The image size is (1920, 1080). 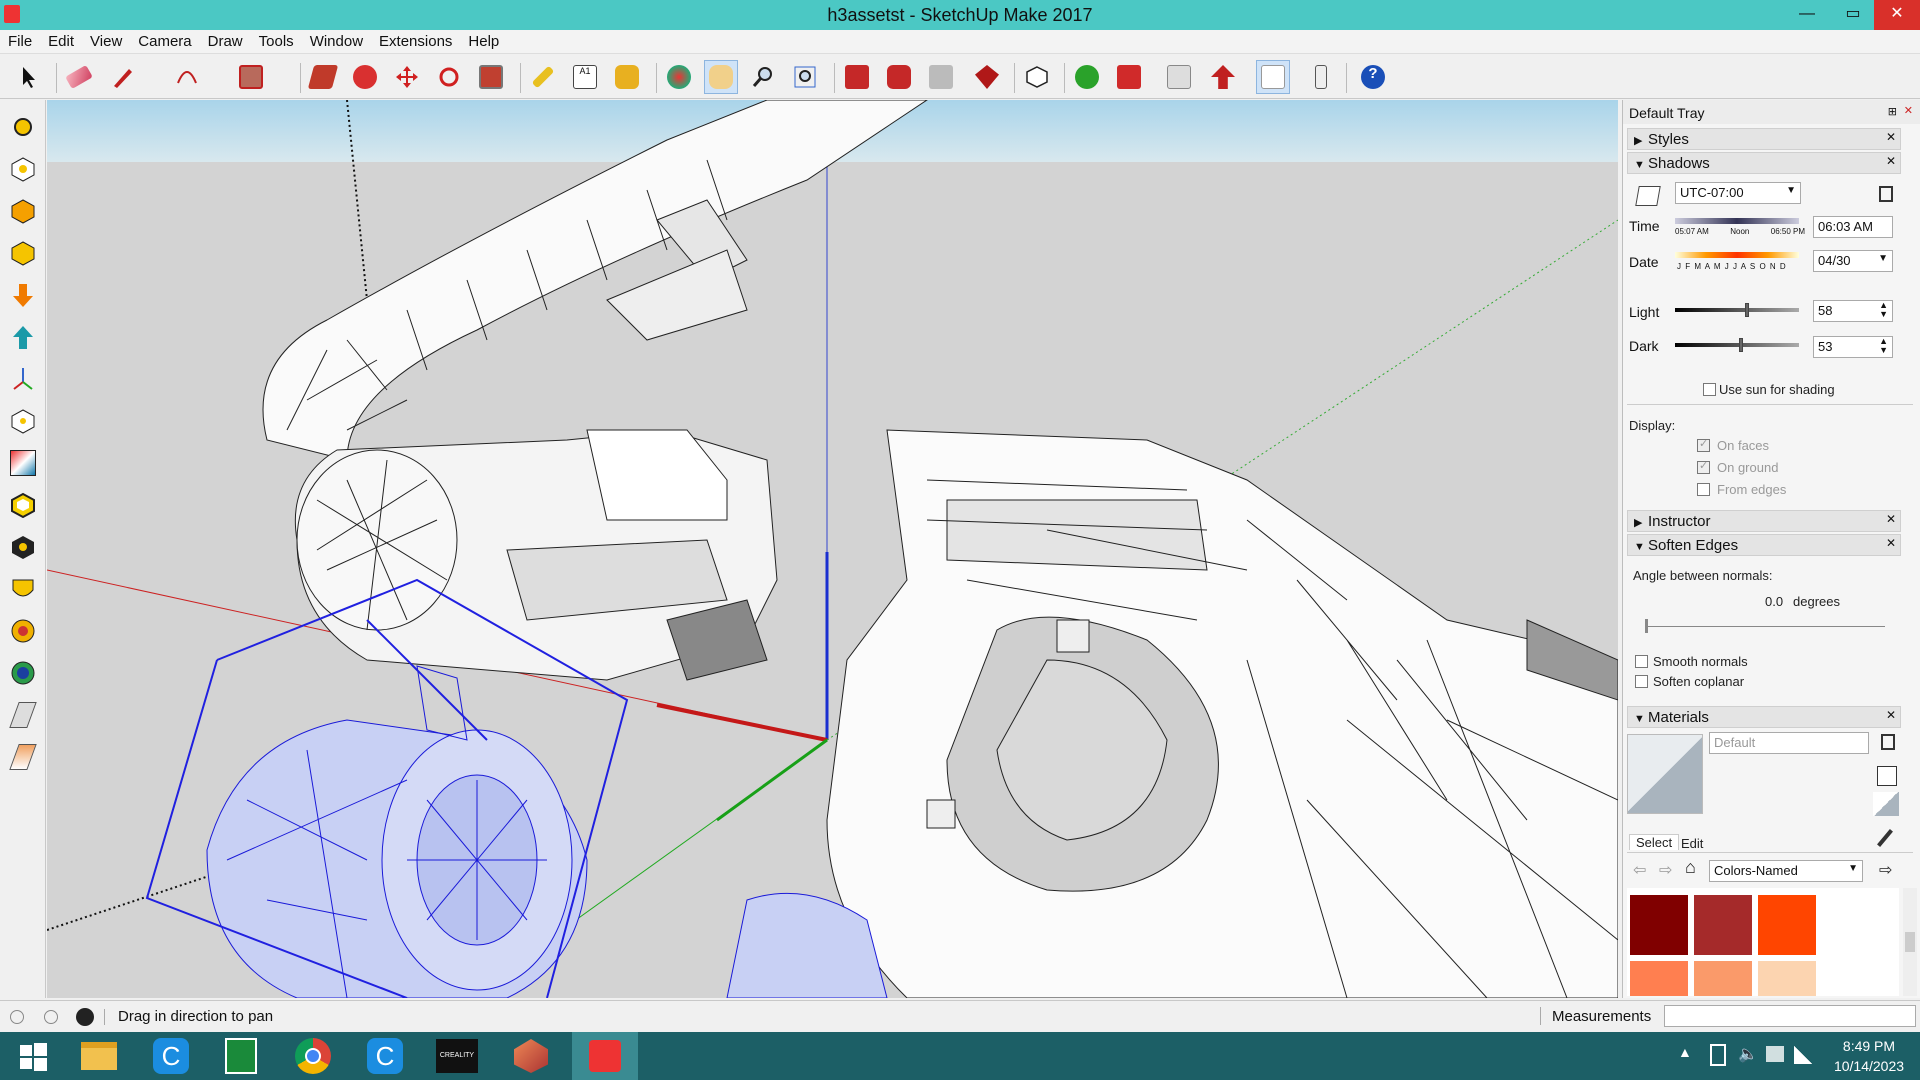 I want to click on arrow-down-icon, so click(x=23, y=295).